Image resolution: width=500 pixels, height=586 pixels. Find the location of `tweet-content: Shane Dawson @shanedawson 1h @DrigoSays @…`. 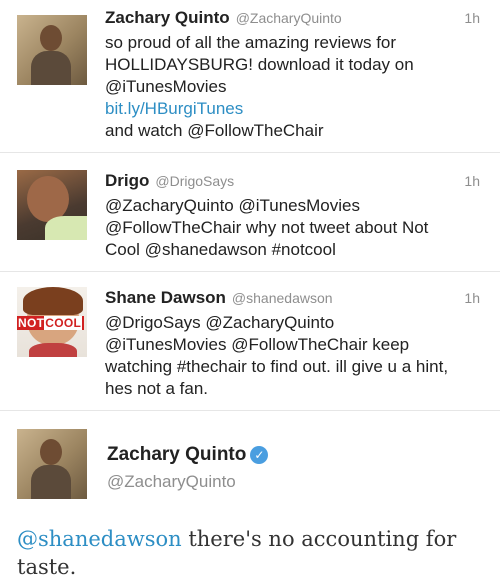

tweet-content: Shane Dawson @shanedawson 1h @DrigoSays @… is located at coordinates (292, 344).